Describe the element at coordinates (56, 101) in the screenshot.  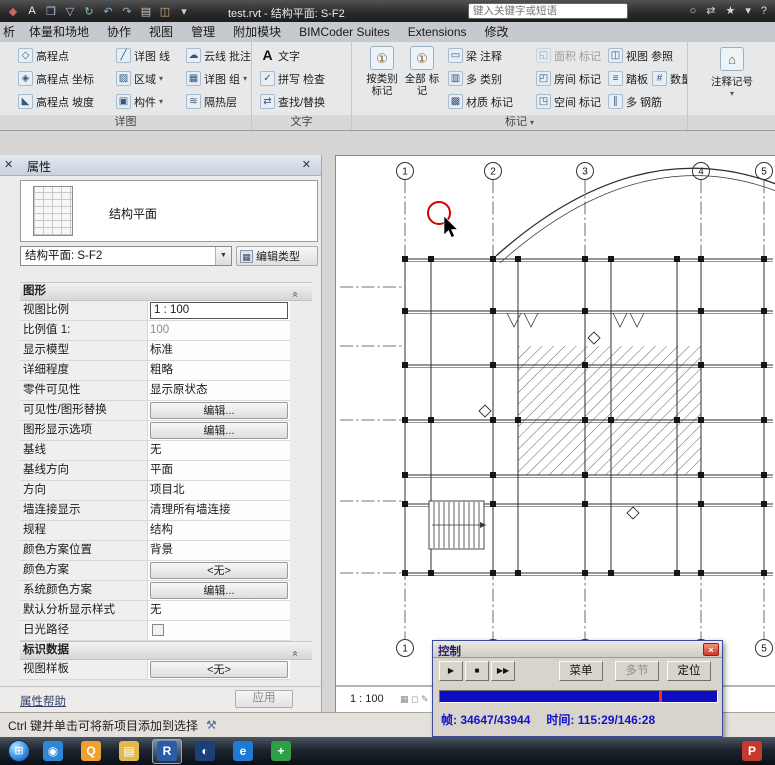
I see `ribbon-button-spot-slope: ◣ 高程点 坡度` at that location.